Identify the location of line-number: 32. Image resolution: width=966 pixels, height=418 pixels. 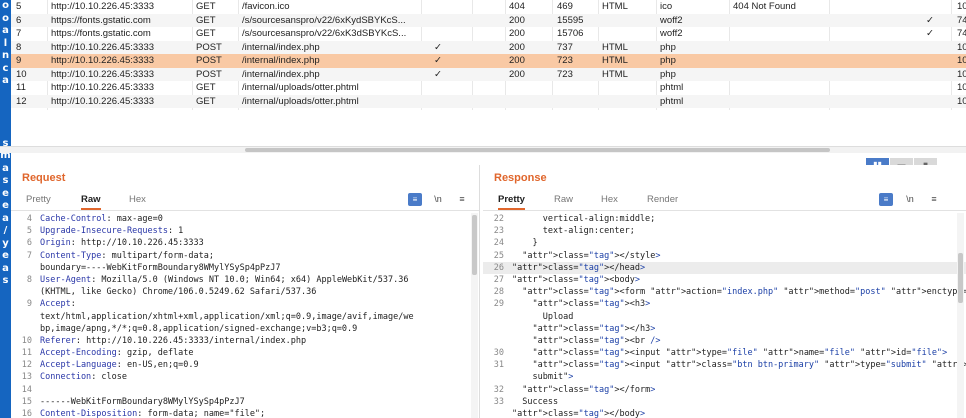
(498, 389).